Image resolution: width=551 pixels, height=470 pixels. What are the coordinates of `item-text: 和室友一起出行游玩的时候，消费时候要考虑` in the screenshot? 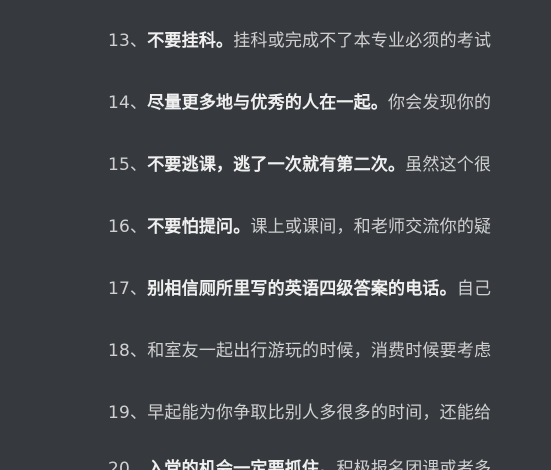 It's located at (319, 351).